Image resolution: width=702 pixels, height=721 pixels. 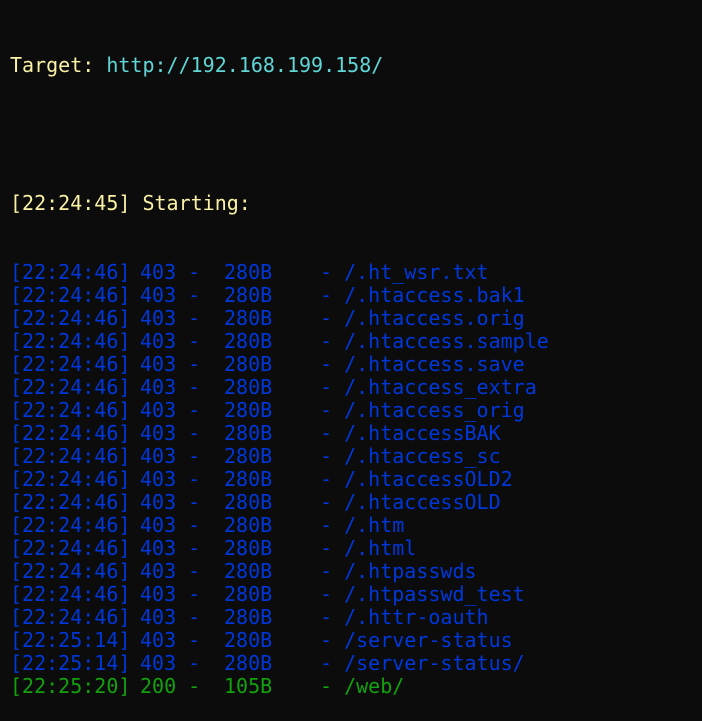 I want to click on result-path: - /.htaccessOLD, so click(x=410, y=502).